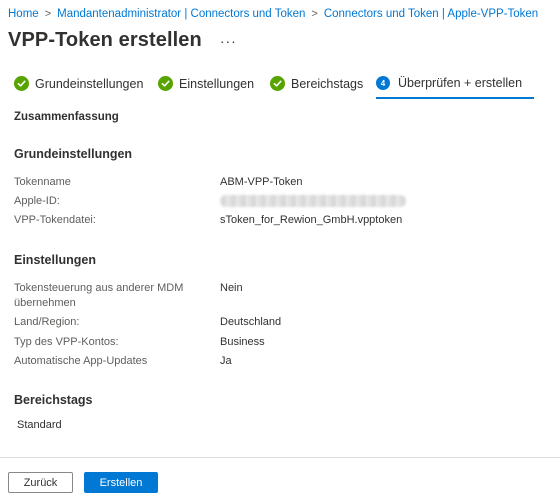 This screenshot has width=560, height=500. I want to click on summary-heading: Zusammenfassung, so click(66, 117).